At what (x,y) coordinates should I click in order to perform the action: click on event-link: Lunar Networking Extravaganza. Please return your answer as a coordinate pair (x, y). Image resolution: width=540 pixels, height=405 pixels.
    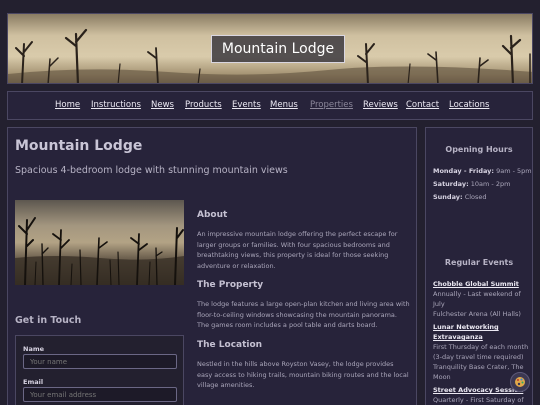
    Looking at the image, I should click on (481, 332).